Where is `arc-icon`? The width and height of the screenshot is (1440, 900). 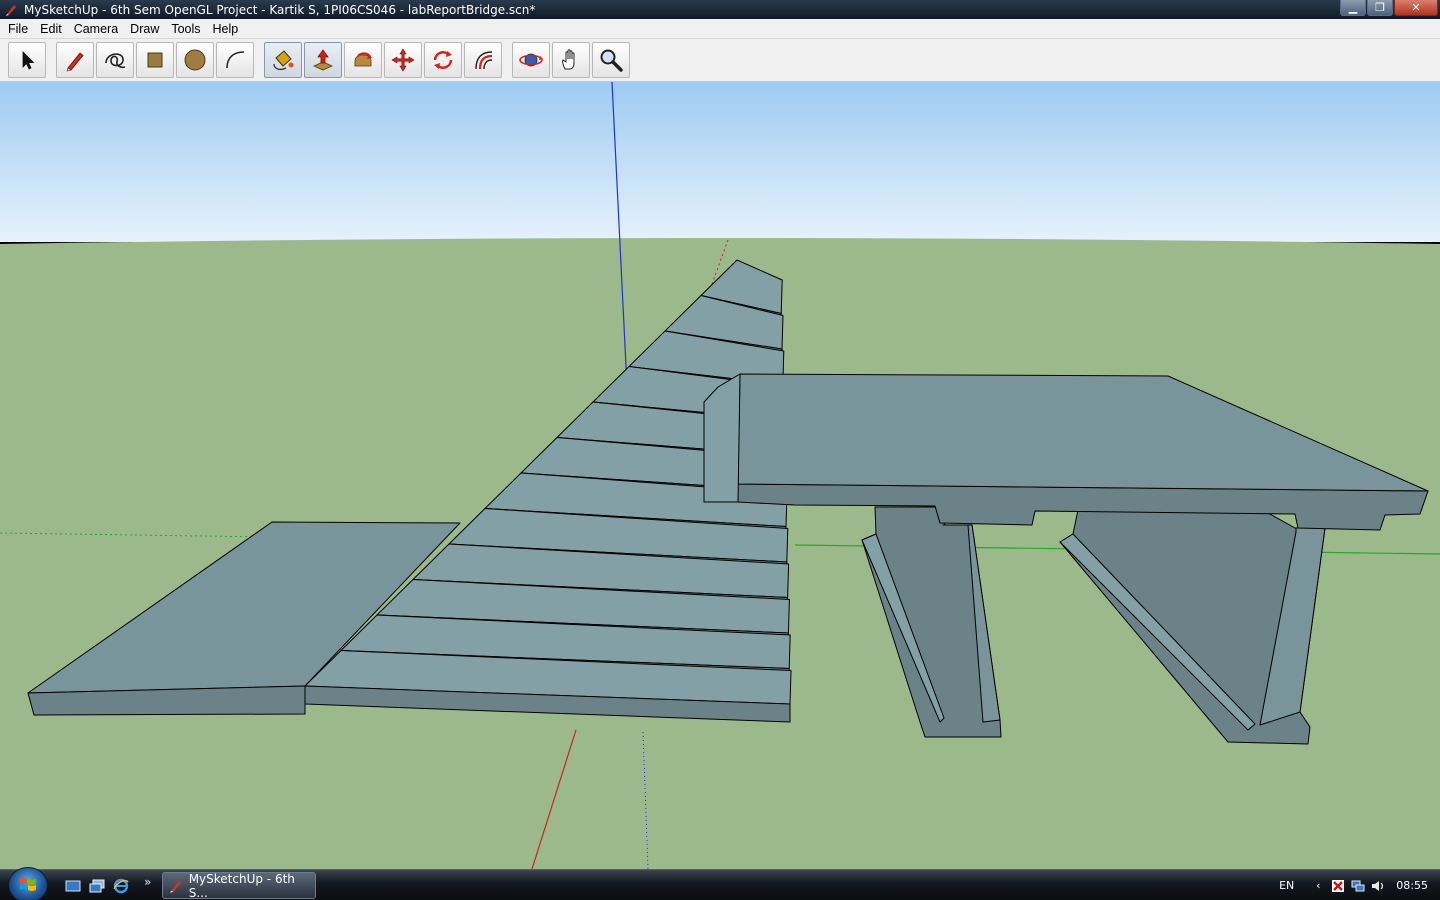 arc-icon is located at coordinates (235, 60).